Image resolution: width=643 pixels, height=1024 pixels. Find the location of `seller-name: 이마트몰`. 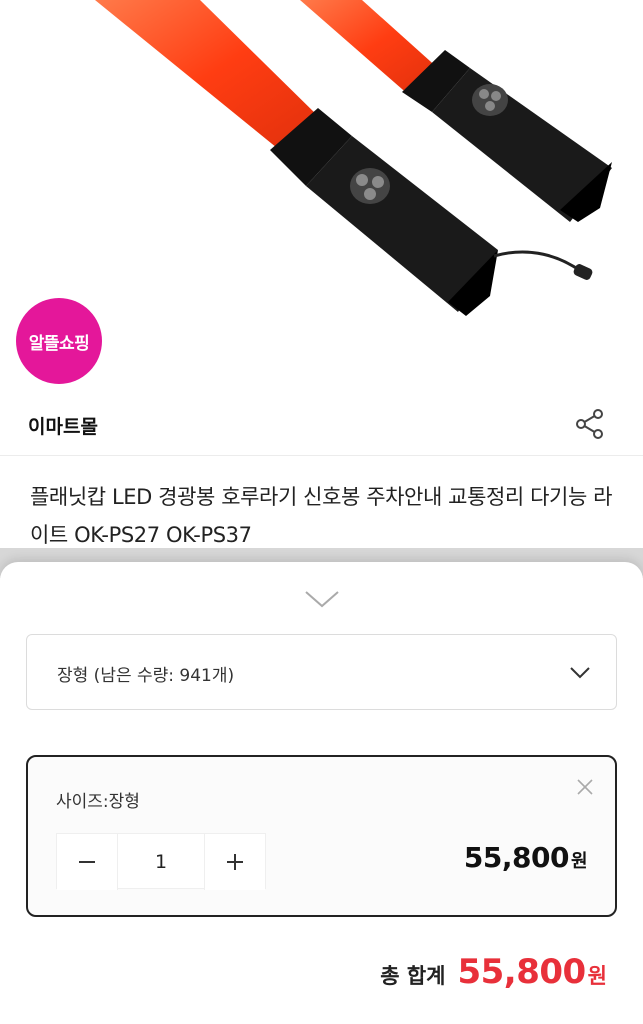

seller-name: 이마트몰 is located at coordinates (63, 425).